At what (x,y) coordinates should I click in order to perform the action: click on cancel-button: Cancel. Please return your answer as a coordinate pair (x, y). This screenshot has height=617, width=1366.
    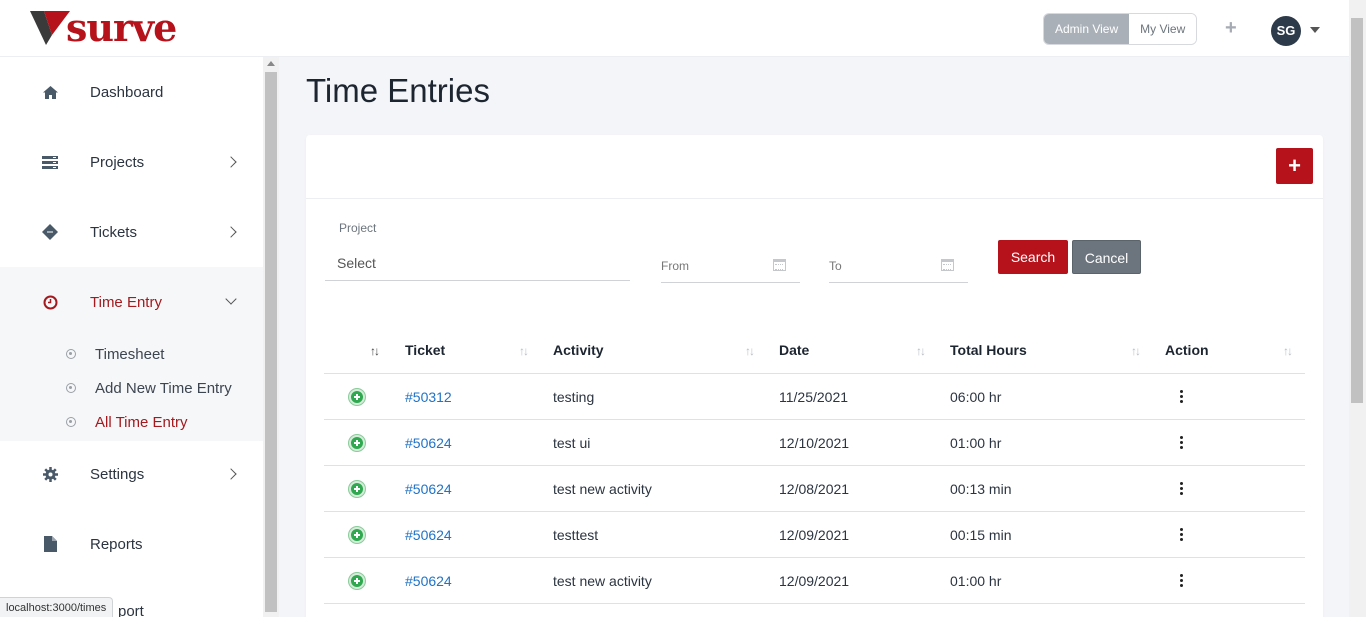
    Looking at the image, I should click on (1106, 257).